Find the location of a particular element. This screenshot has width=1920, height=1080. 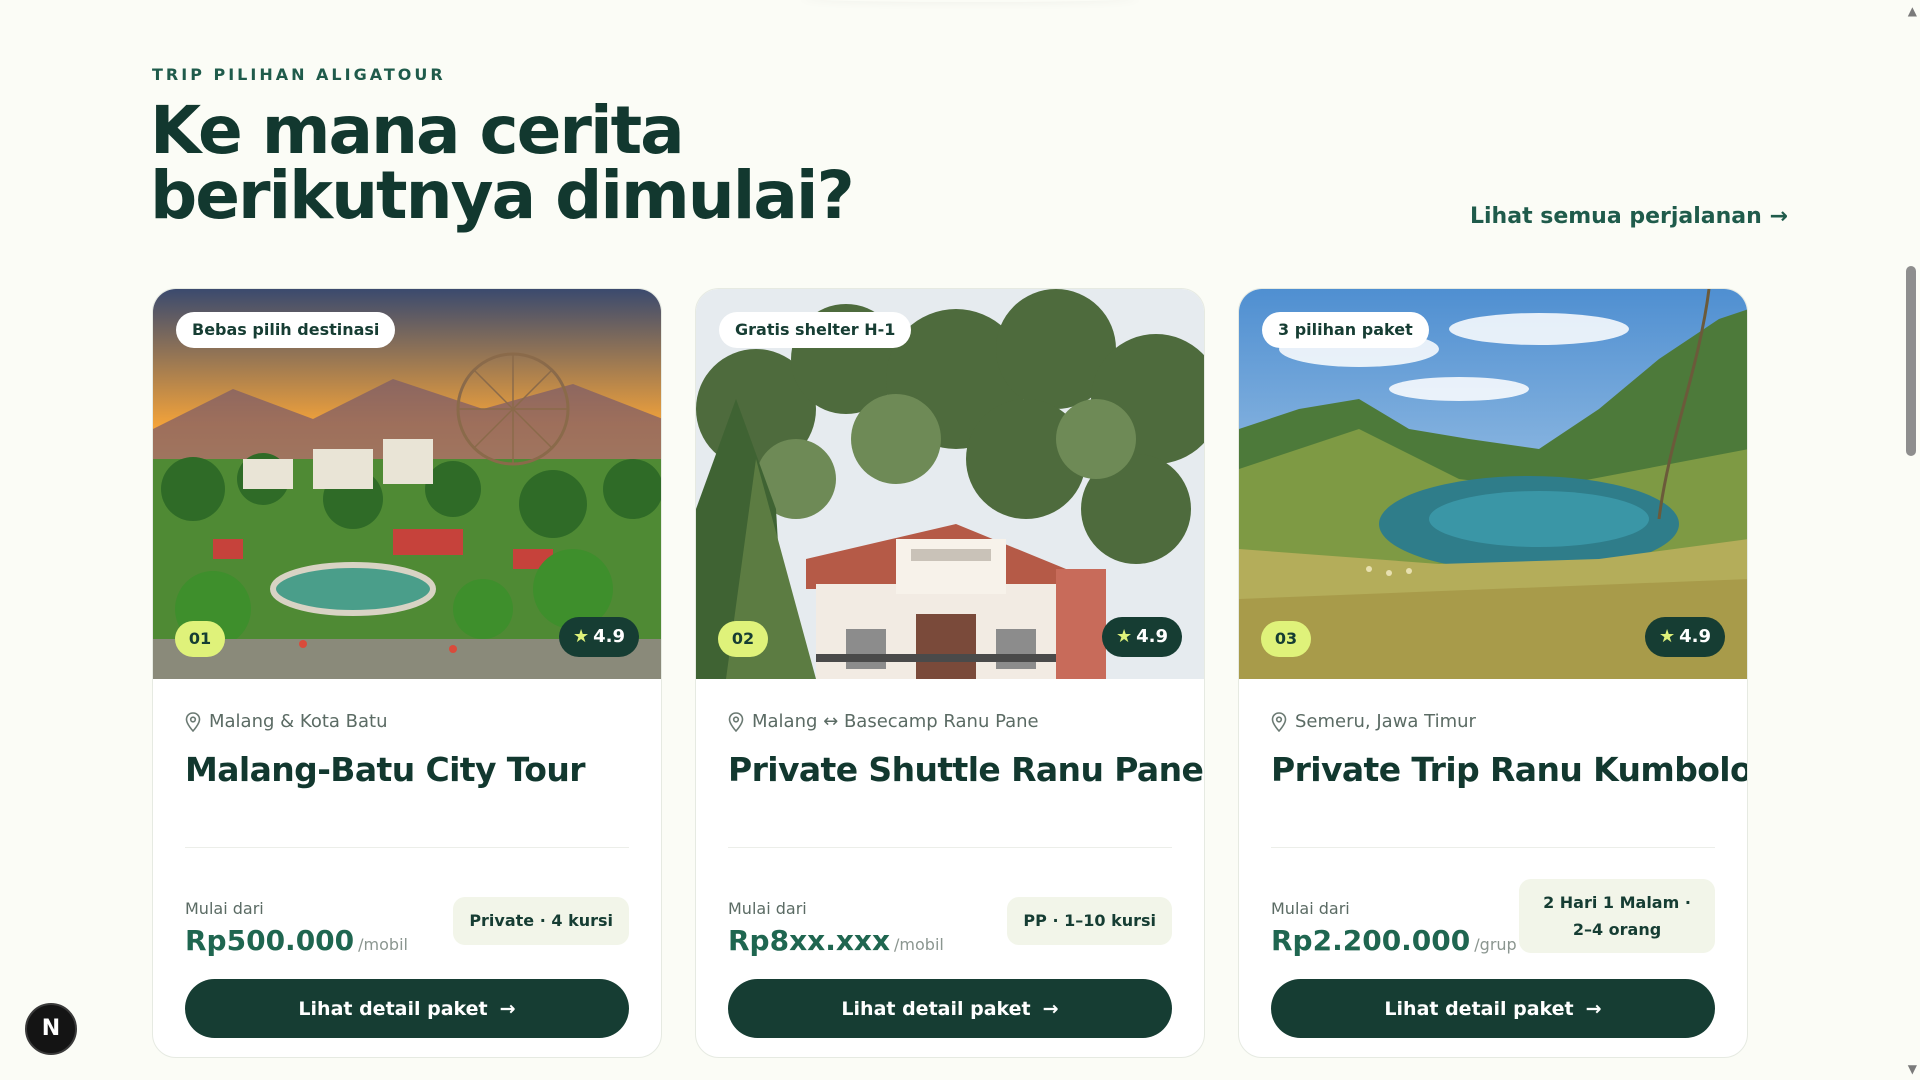

headline-line-2: berikutnya dimulai? is located at coordinates (502, 195).